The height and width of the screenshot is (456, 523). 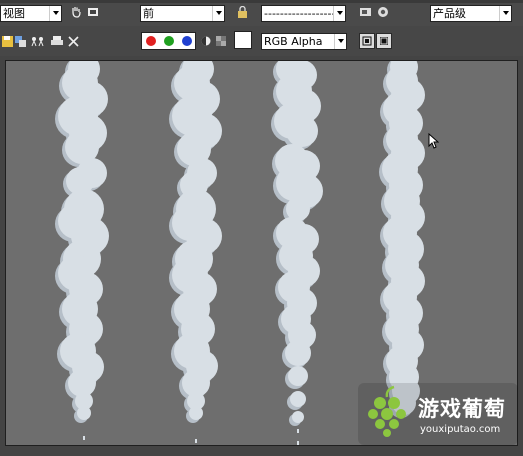 What do you see at coordinates (434, 142) in the screenshot?
I see `mouse-cursor-icon` at bounding box center [434, 142].